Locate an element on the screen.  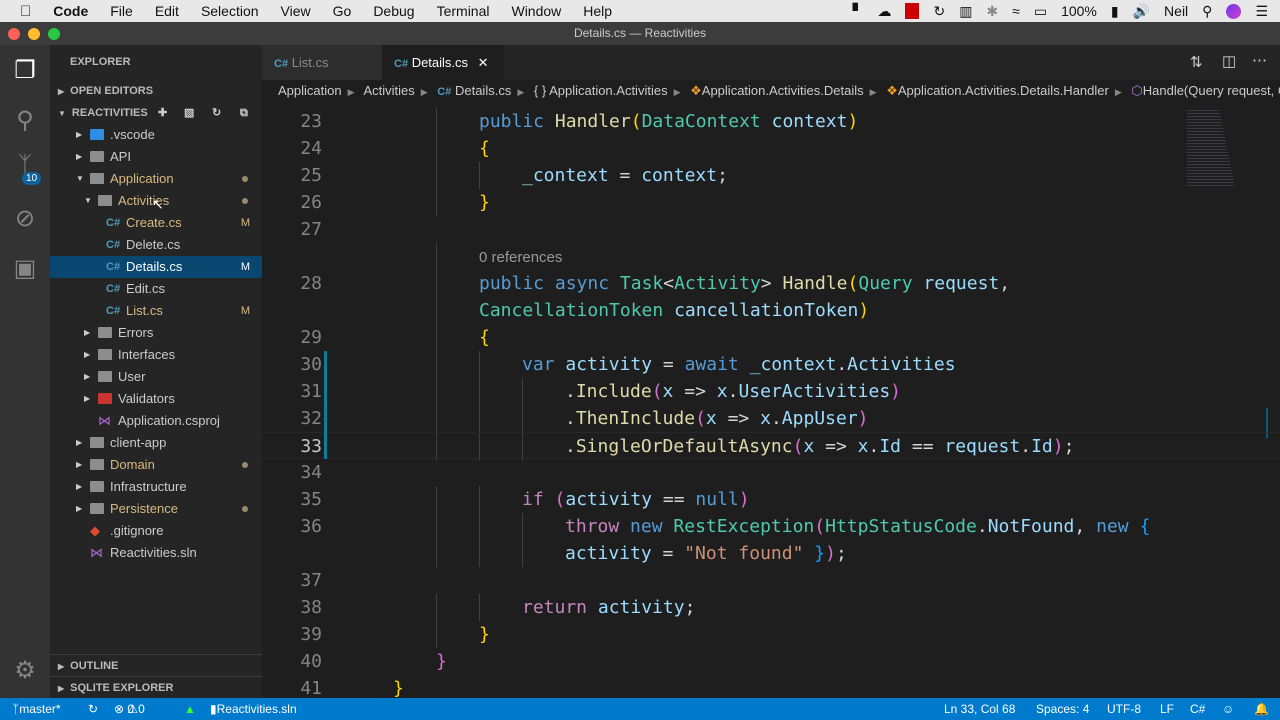
airplay-icon: ▭ is located at coordinates (1040, 11).